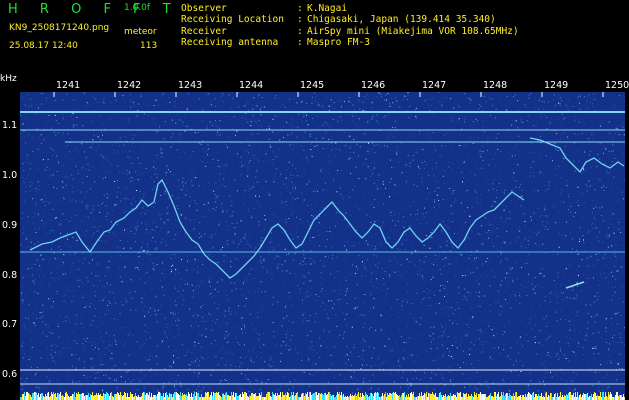 The image size is (629, 400). I want to click on y-tick-label: 0.9, so click(10, 225).